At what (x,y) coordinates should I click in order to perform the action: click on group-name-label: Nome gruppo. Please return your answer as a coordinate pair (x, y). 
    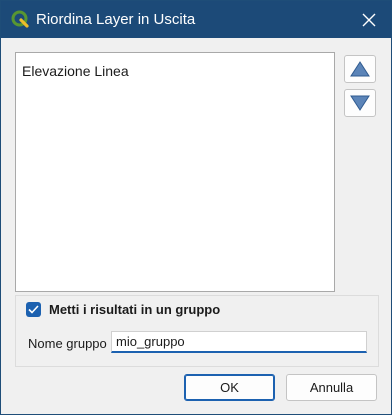
    Looking at the image, I should click on (67, 343).